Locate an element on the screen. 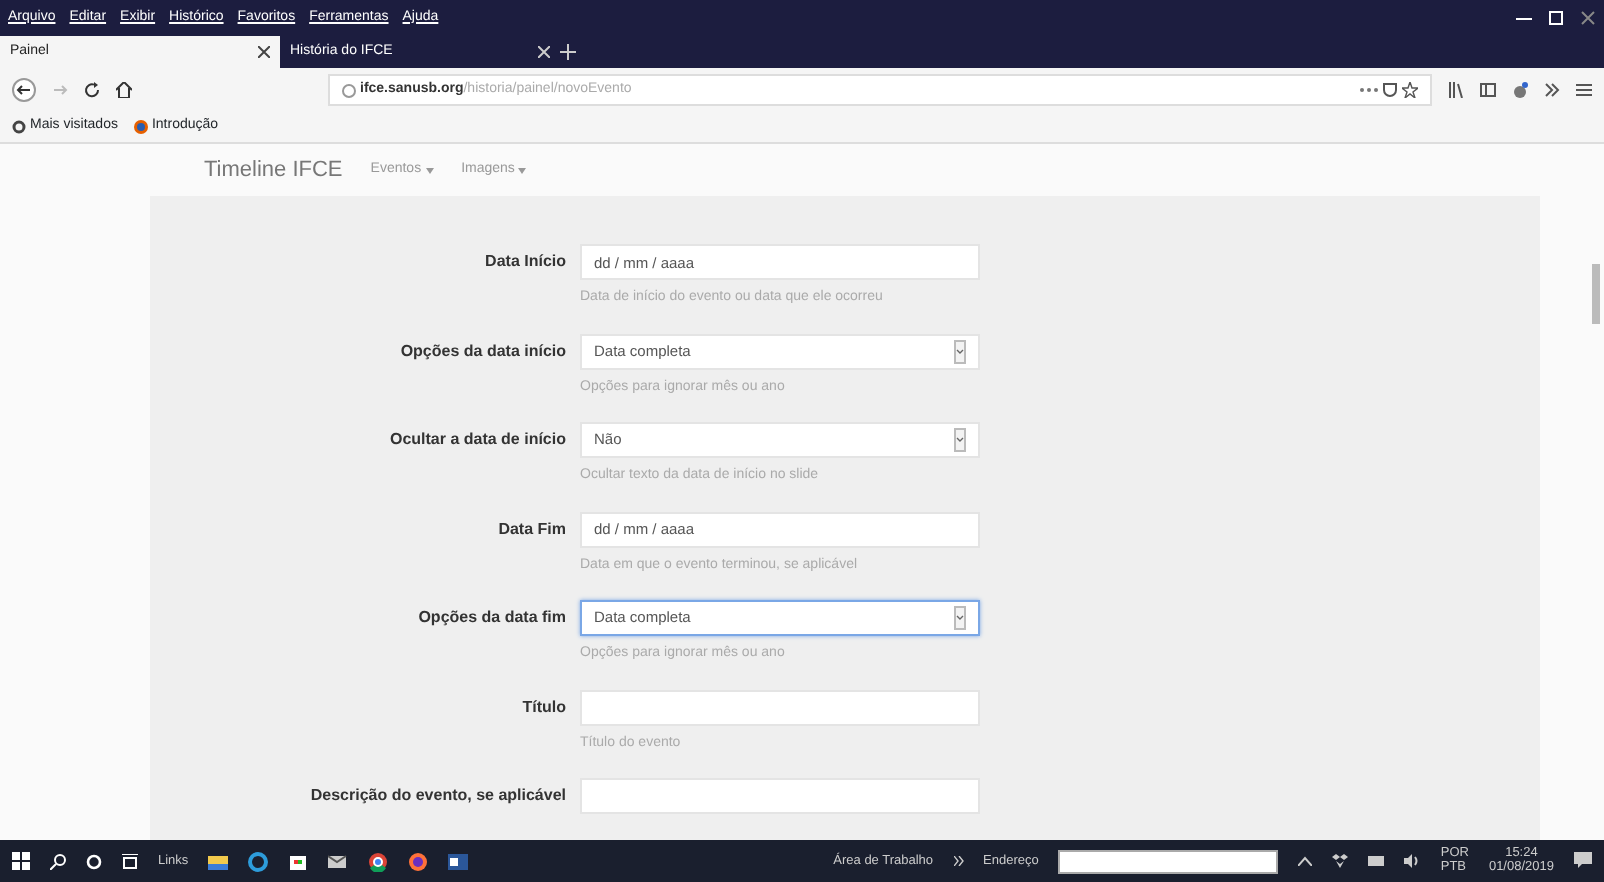  field-label: Descrição do evento, se aplicável is located at coordinates (438, 796).